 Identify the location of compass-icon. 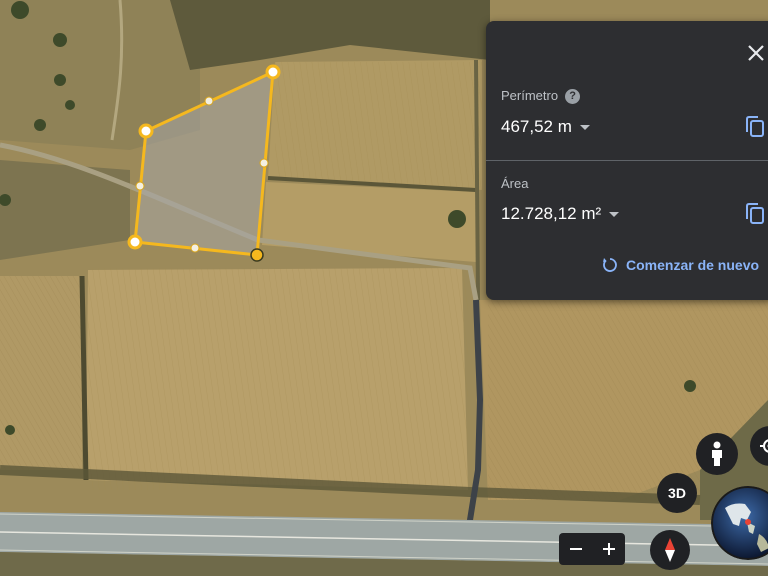
(670, 550).